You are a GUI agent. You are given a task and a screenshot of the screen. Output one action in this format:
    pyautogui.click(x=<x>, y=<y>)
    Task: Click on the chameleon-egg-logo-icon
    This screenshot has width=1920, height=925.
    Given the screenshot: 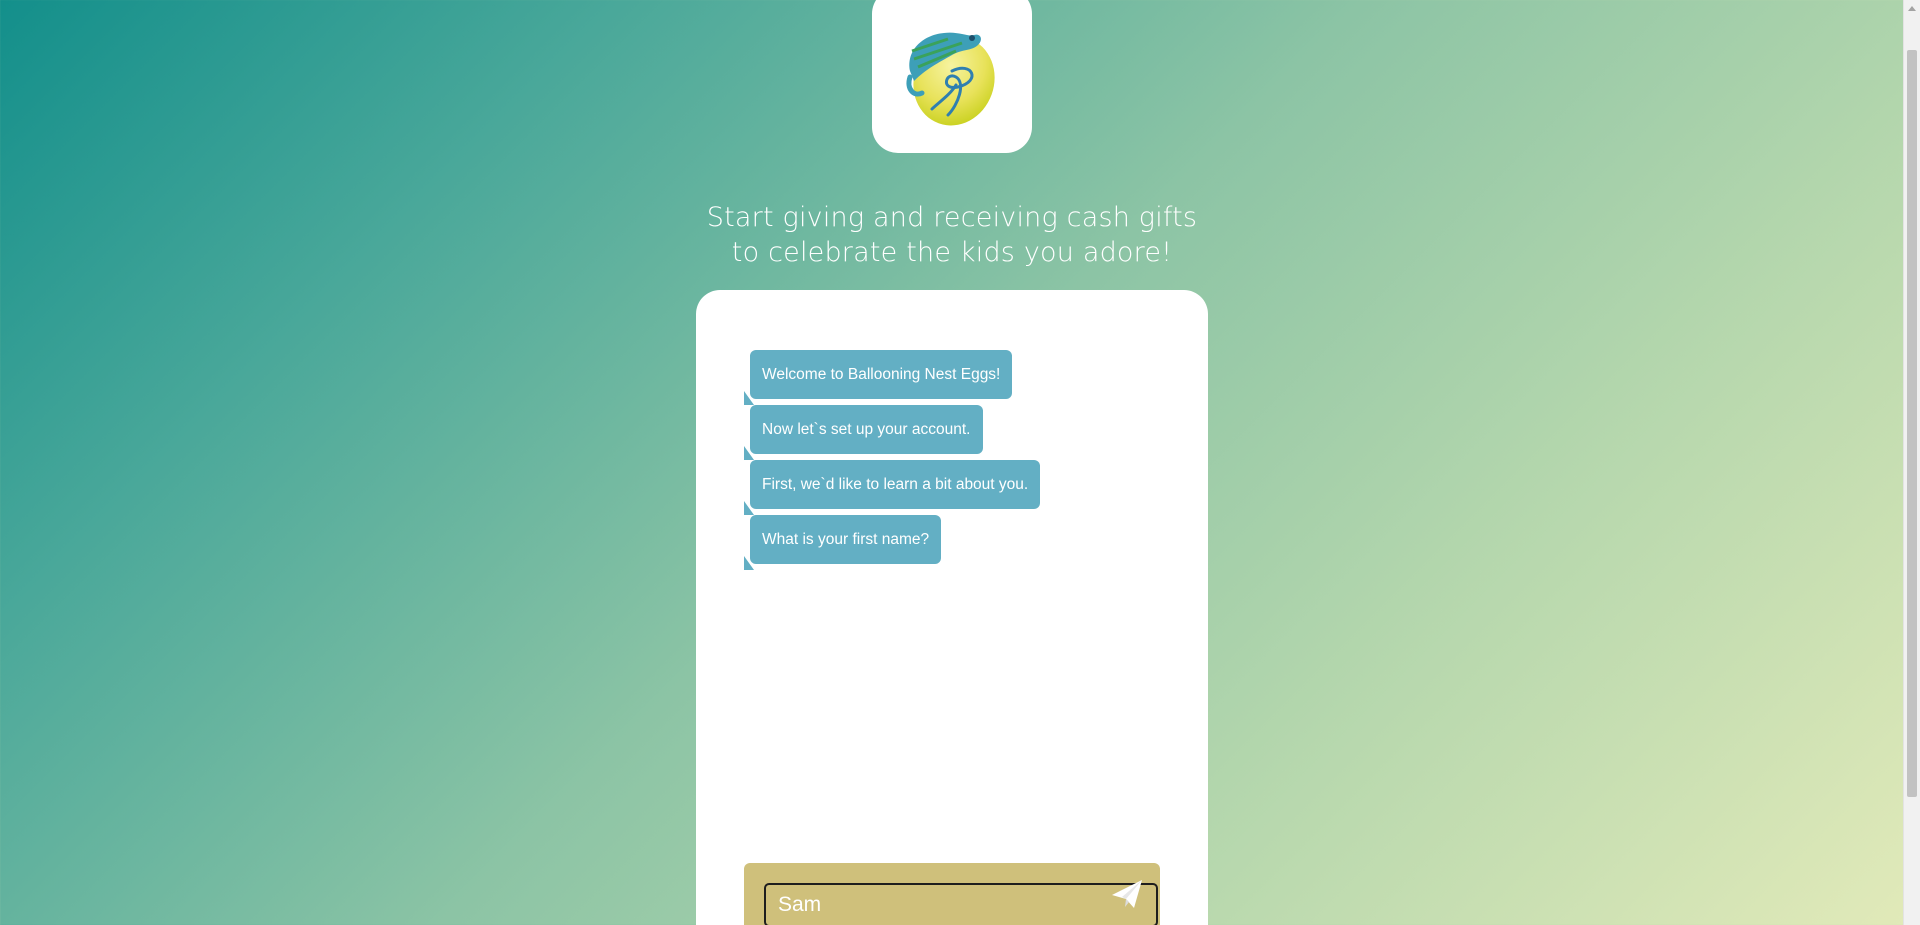 What is the action you would take?
    pyautogui.click(x=950, y=78)
    